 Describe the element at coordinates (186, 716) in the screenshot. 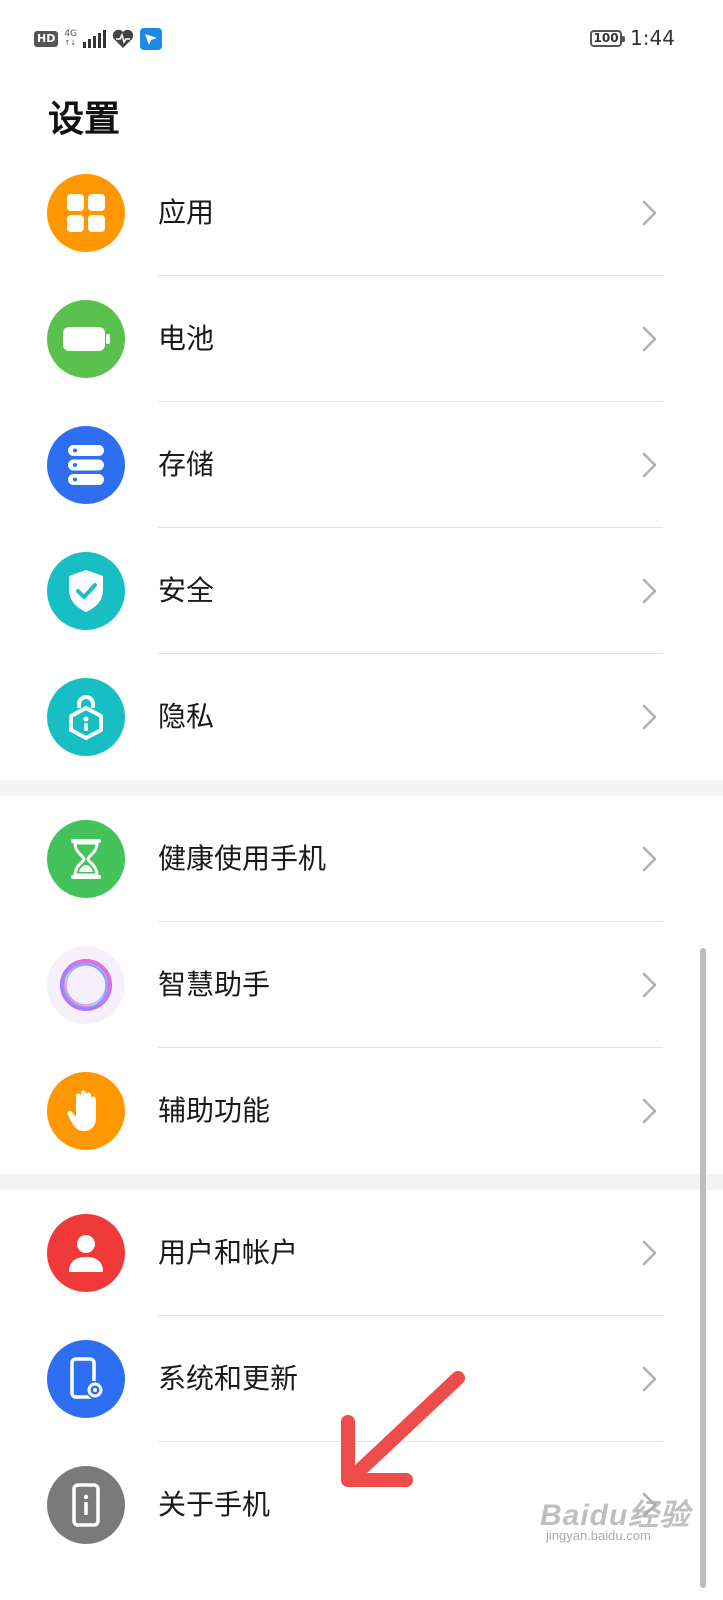

I see `settings-item-label: 隐私` at that location.